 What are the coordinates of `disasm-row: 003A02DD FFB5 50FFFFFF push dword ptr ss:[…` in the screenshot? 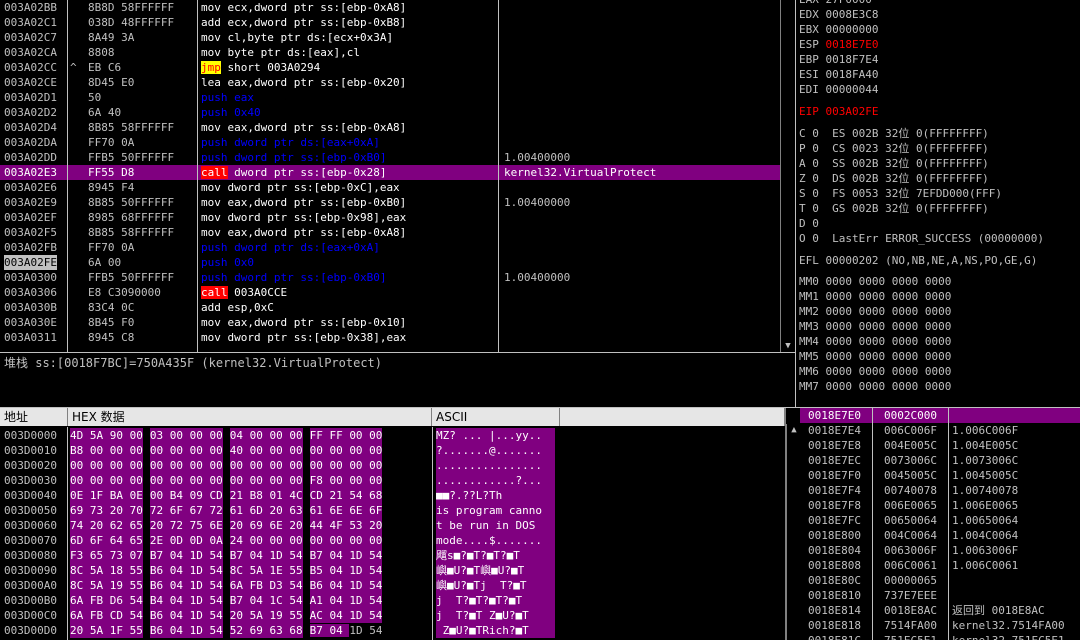 It's located at (390, 157).